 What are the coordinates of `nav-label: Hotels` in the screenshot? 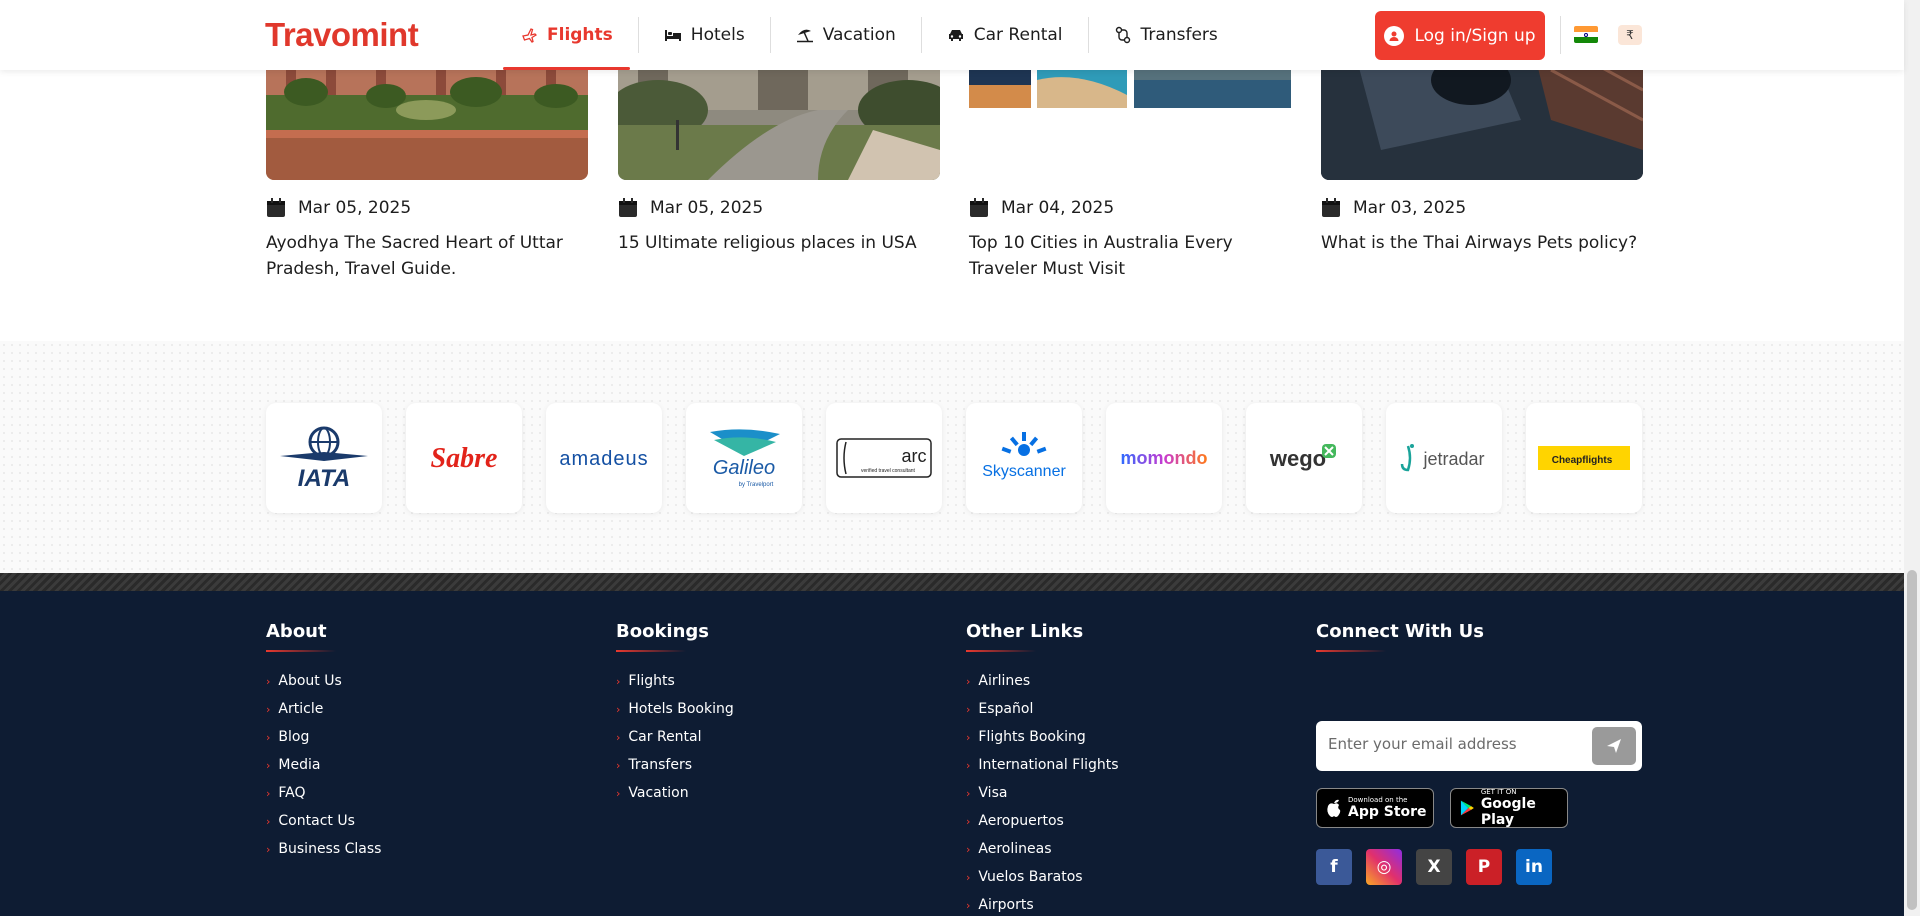 It's located at (717, 35).